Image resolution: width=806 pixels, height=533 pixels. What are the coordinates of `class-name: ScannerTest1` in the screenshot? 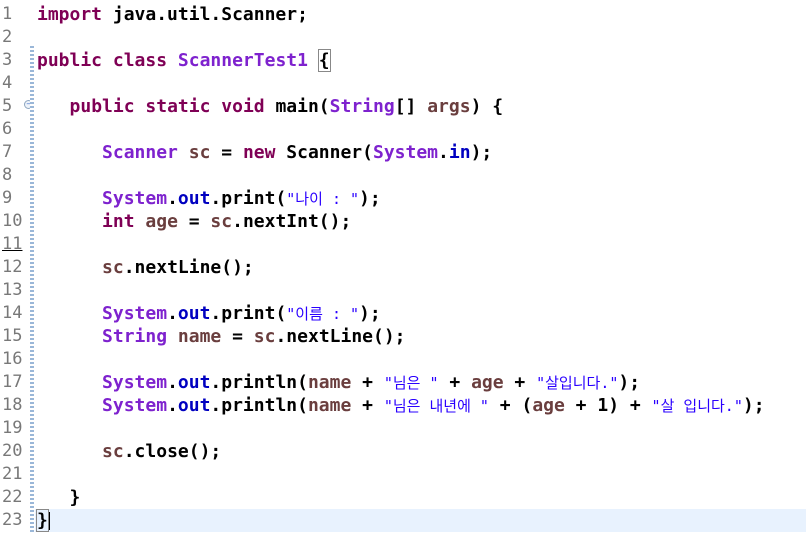 It's located at (242, 60).